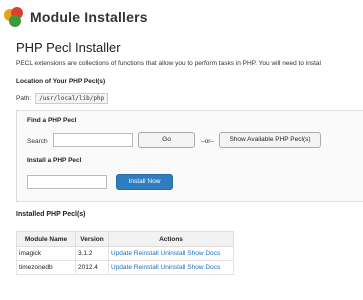 Image resolution: width=363 pixels, height=300 pixels. What do you see at coordinates (208, 141) in the screenshot?
I see `or-separator: –or–` at bounding box center [208, 141].